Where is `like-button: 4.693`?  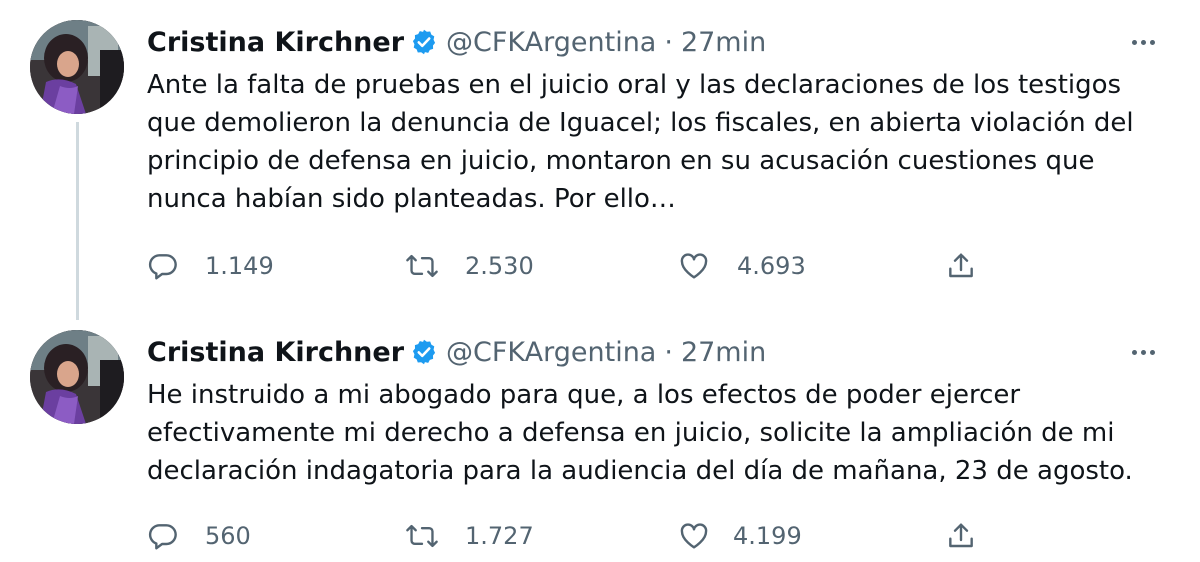
like-button: 4.693 is located at coordinates (741, 266).